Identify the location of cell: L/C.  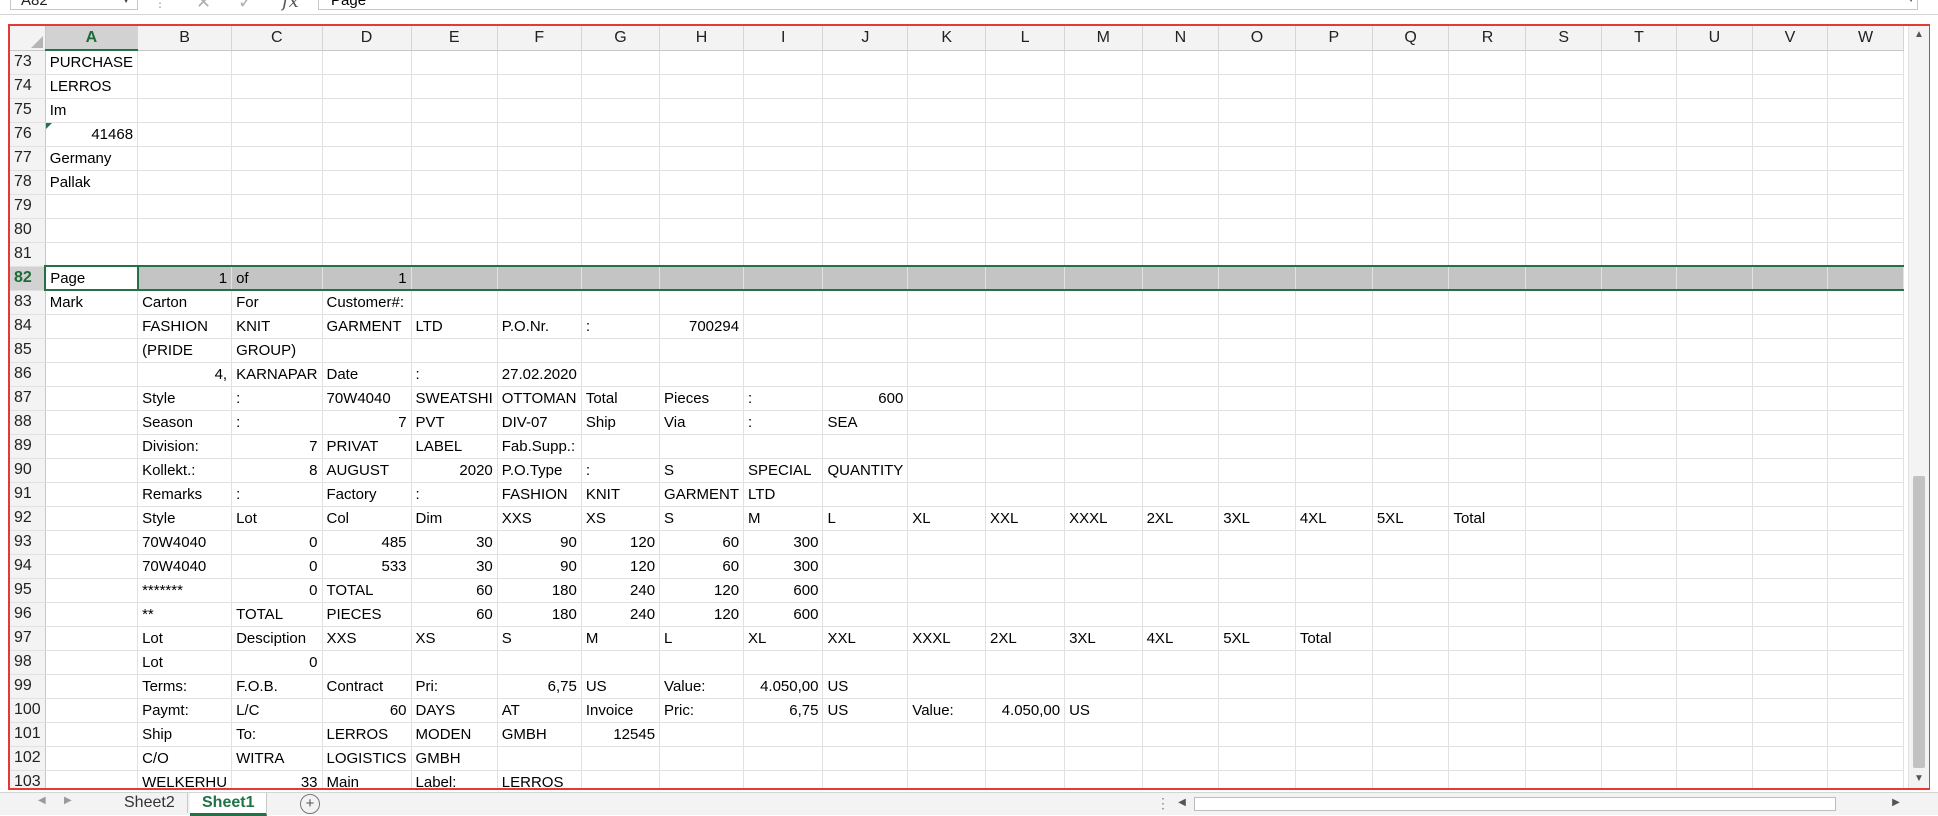
(277, 710).